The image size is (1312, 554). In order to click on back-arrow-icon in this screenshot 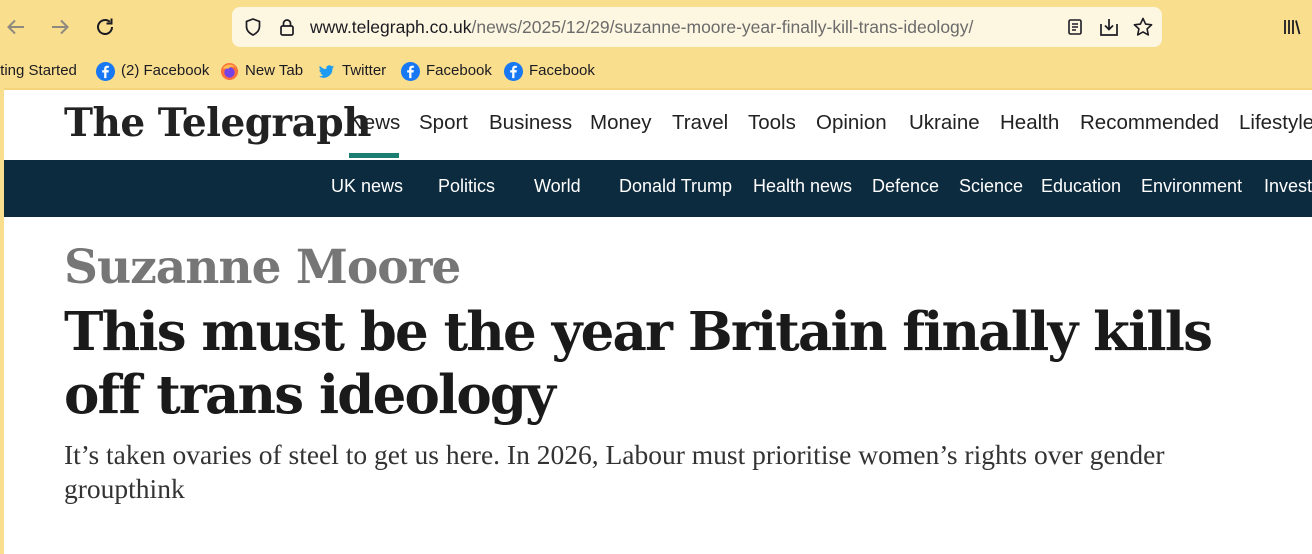, I will do `click(15, 27)`.